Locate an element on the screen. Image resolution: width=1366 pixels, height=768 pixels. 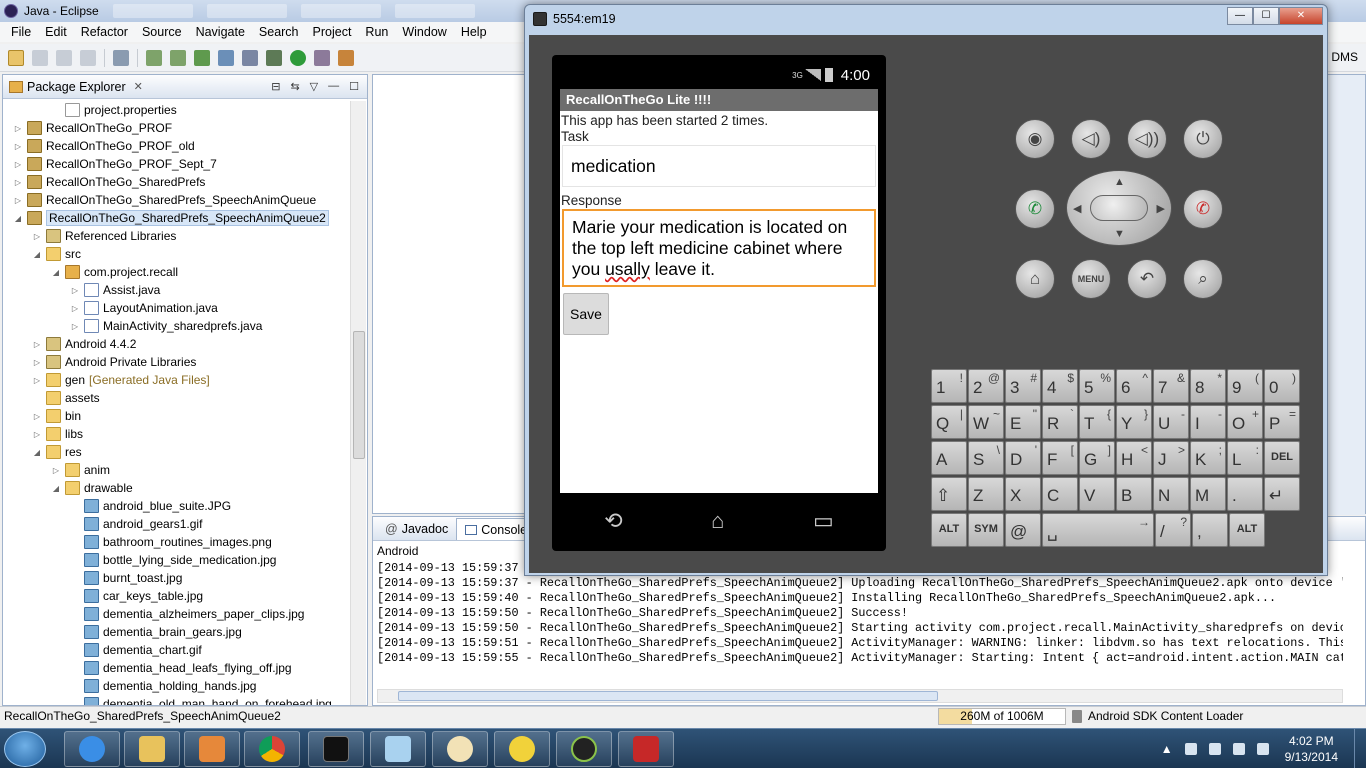
back-icon: ↶ is located at coordinates (1147, 279).